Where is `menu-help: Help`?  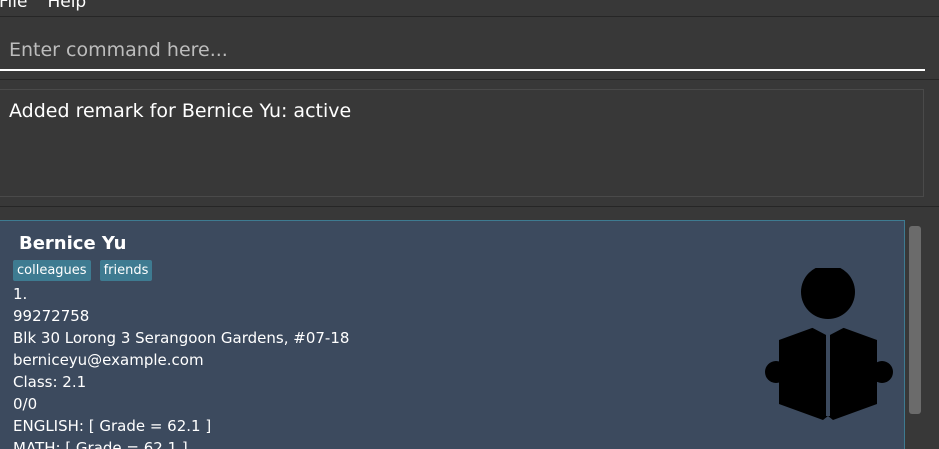
menu-help: Help is located at coordinates (66, 6).